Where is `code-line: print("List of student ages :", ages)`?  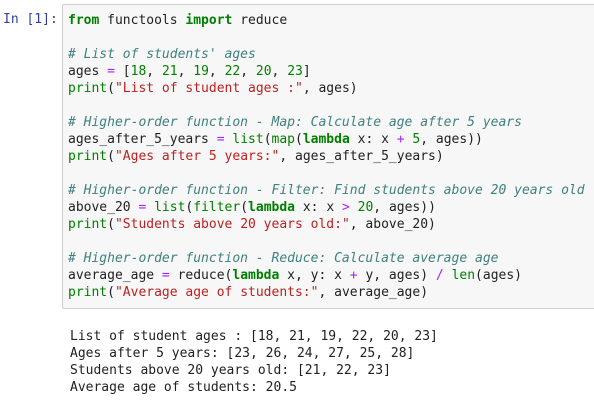
code-line: print("List of student ages :", ages) is located at coordinates (331, 88).